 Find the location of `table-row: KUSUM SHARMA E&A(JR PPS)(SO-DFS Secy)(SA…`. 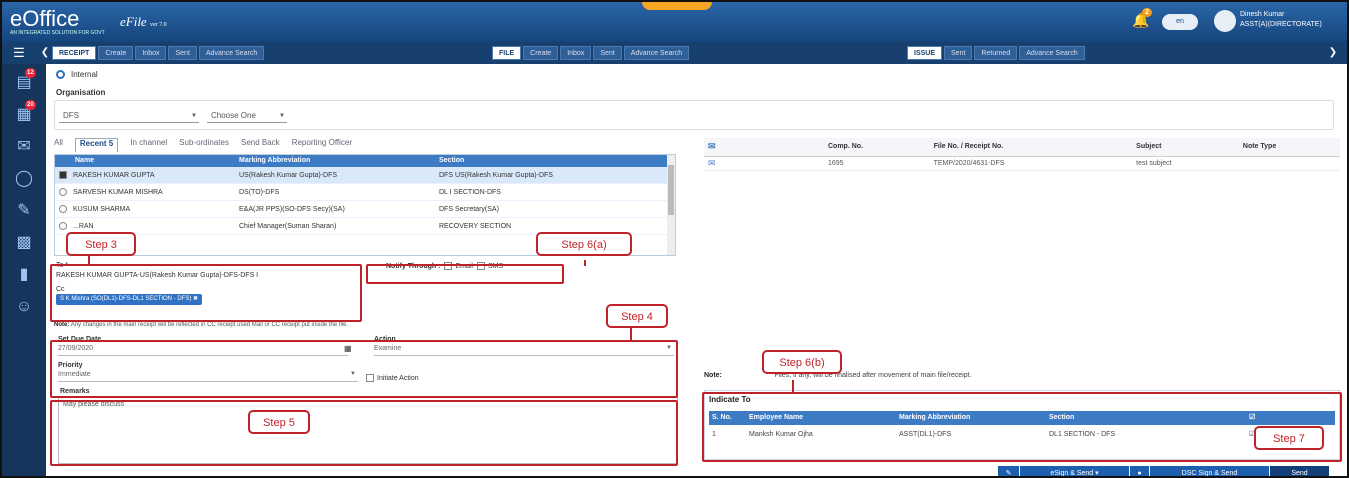

table-row: KUSUM SHARMA E&A(JR PPS)(SO-DFS Secy)(SA… is located at coordinates (365, 209).